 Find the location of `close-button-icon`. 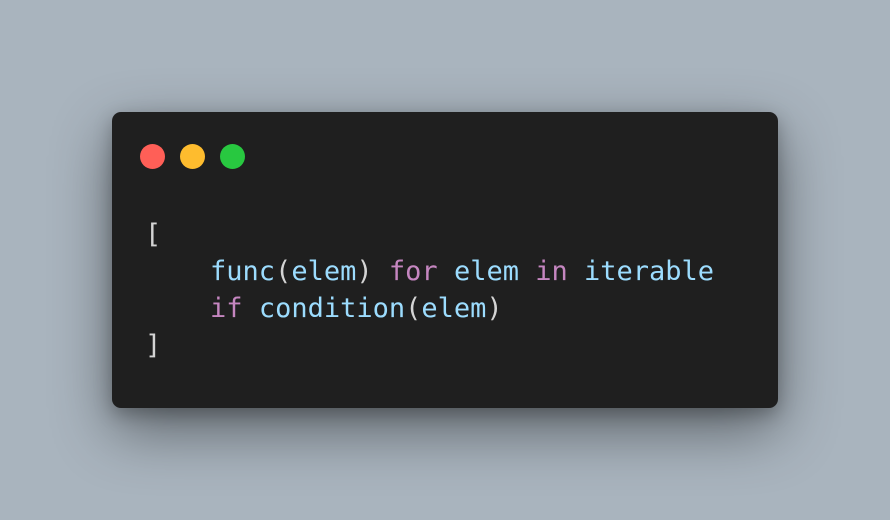

close-button-icon is located at coordinates (152, 156).